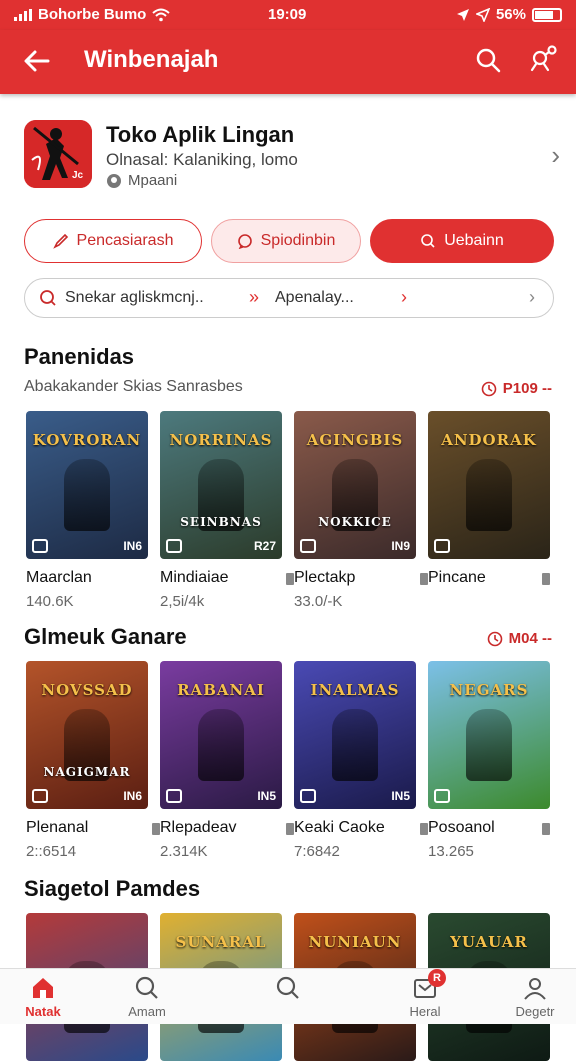 The image size is (576, 1061). What do you see at coordinates (244, 241) in the screenshot?
I see `chat-icon` at bounding box center [244, 241].